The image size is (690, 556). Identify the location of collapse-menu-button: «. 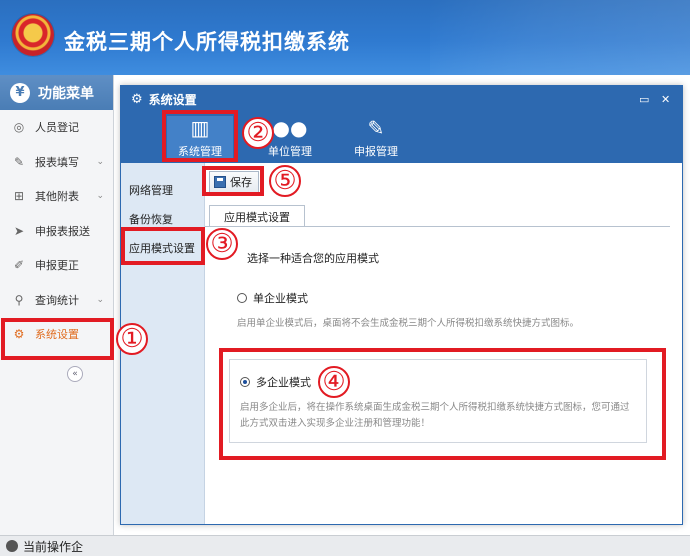
(75, 374).